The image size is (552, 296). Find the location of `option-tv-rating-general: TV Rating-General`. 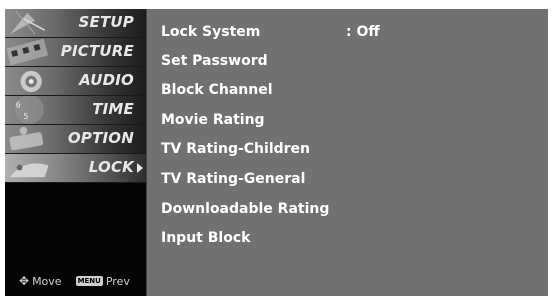

option-tv-rating-general: TV Rating-General is located at coordinates (233, 179).